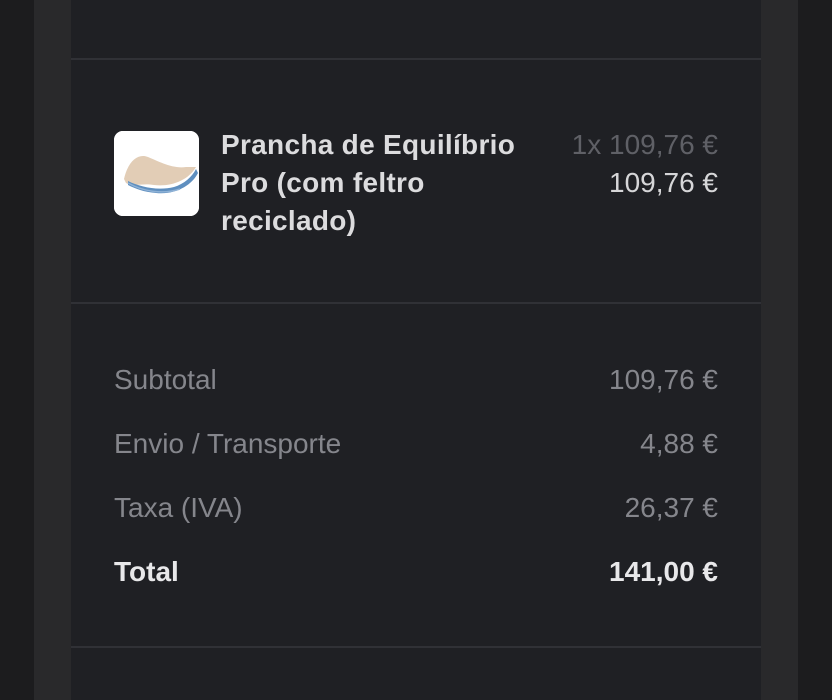 The image size is (832, 700). Describe the element at coordinates (416, 303) in the screenshot. I see `divider-middle` at that location.